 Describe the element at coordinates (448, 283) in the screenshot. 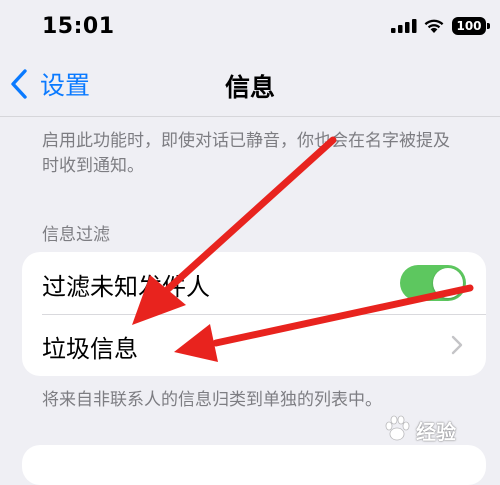

I see `toggle-knob` at that location.